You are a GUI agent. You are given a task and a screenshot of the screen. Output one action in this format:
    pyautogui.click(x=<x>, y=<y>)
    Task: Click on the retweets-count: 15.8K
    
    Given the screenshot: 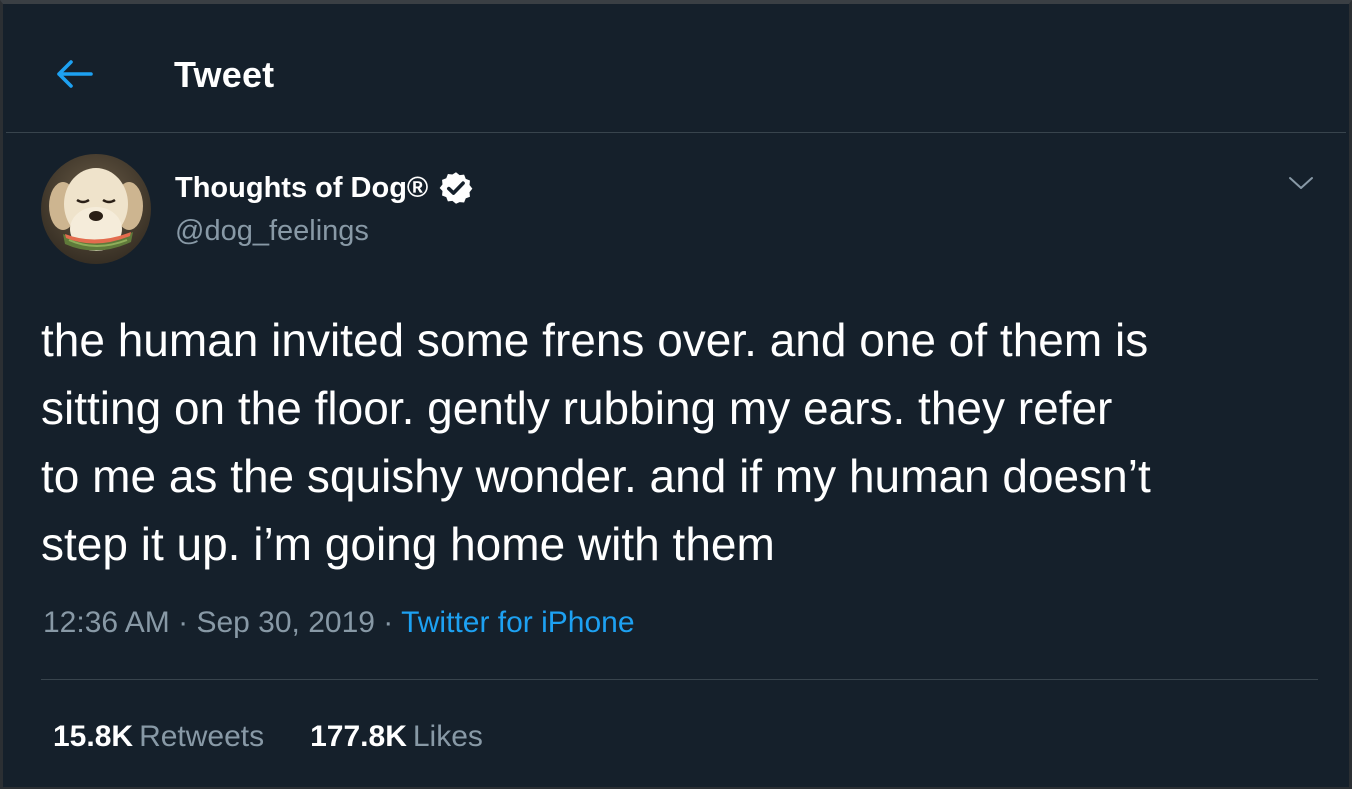 What is the action you would take?
    pyautogui.click(x=93, y=736)
    